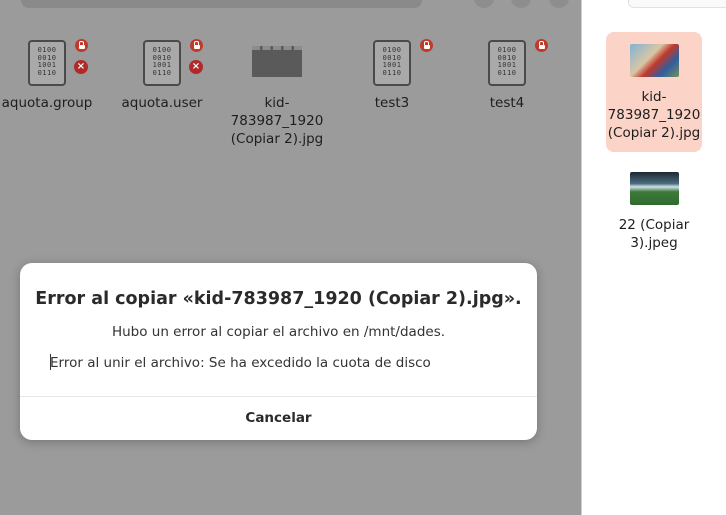 Image resolution: width=726 pixels, height=515 pixels. Describe the element at coordinates (507, 103) in the screenshot. I see `file-name: test4` at that location.